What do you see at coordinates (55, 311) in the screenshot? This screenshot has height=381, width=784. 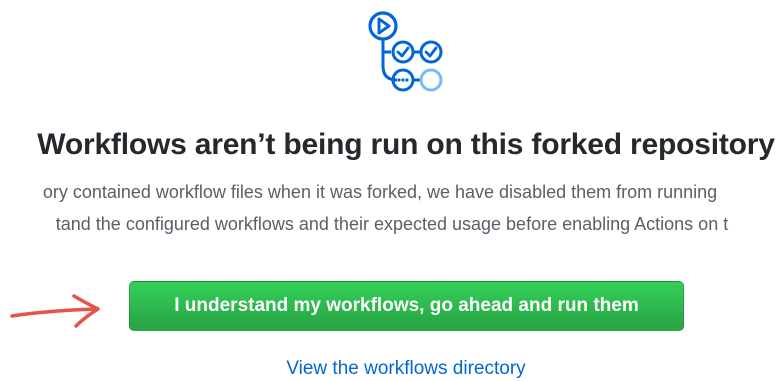 I see `red-arrow-icon` at bounding box center [55, 311].